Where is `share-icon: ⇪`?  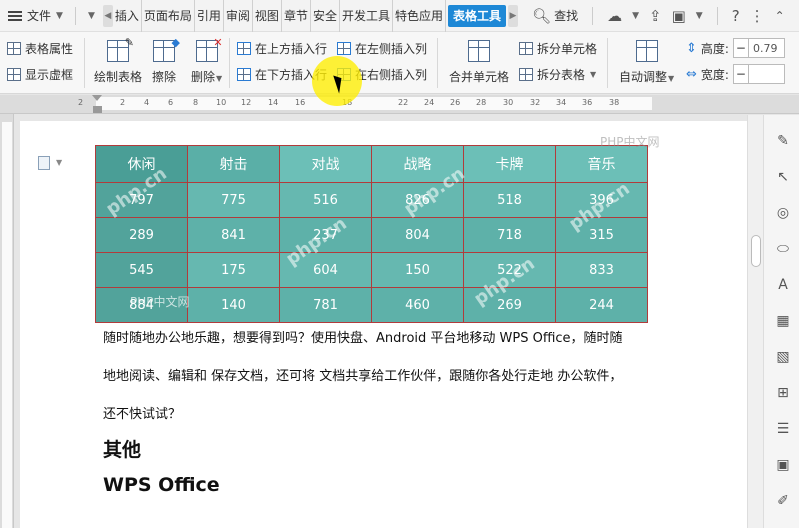 share-icon: ⇪ is located at coordinates (655, 16).